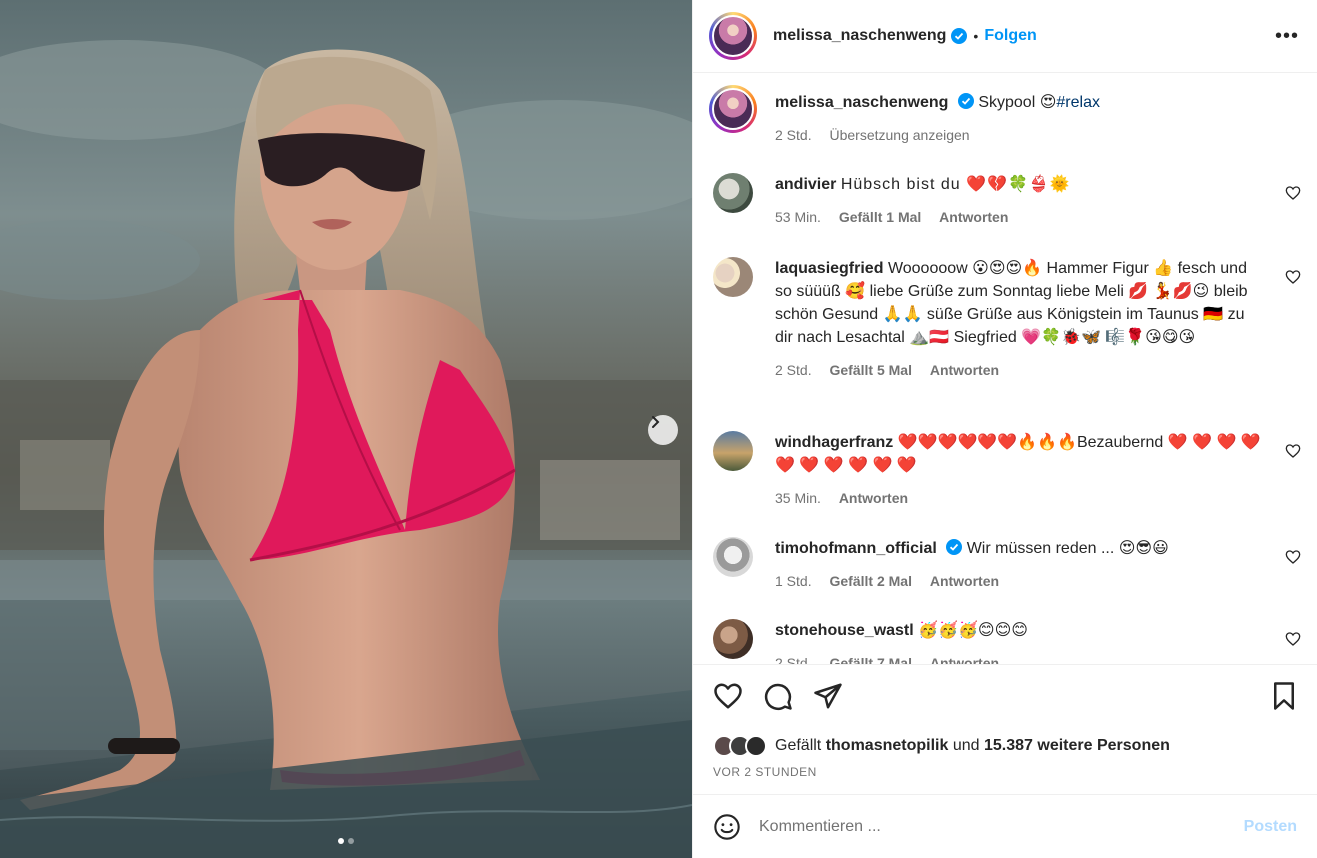 This screenshot has width=1317, height=858. What do you see at coordinates (798, 745) in the screenshot?
I see `likes-prefix: Gefällt` at bounding box center [798, 745].